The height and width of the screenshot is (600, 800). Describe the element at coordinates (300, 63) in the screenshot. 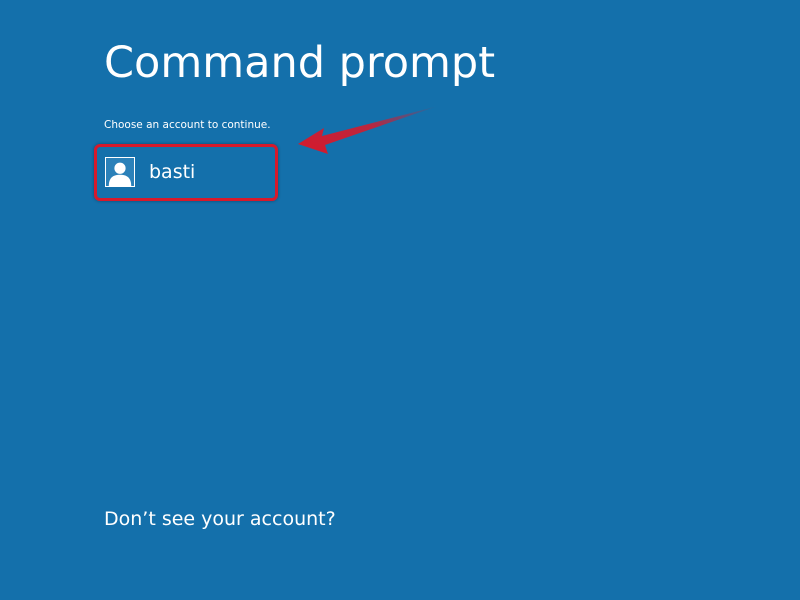

I see `page-title: Command prompt` at that location.